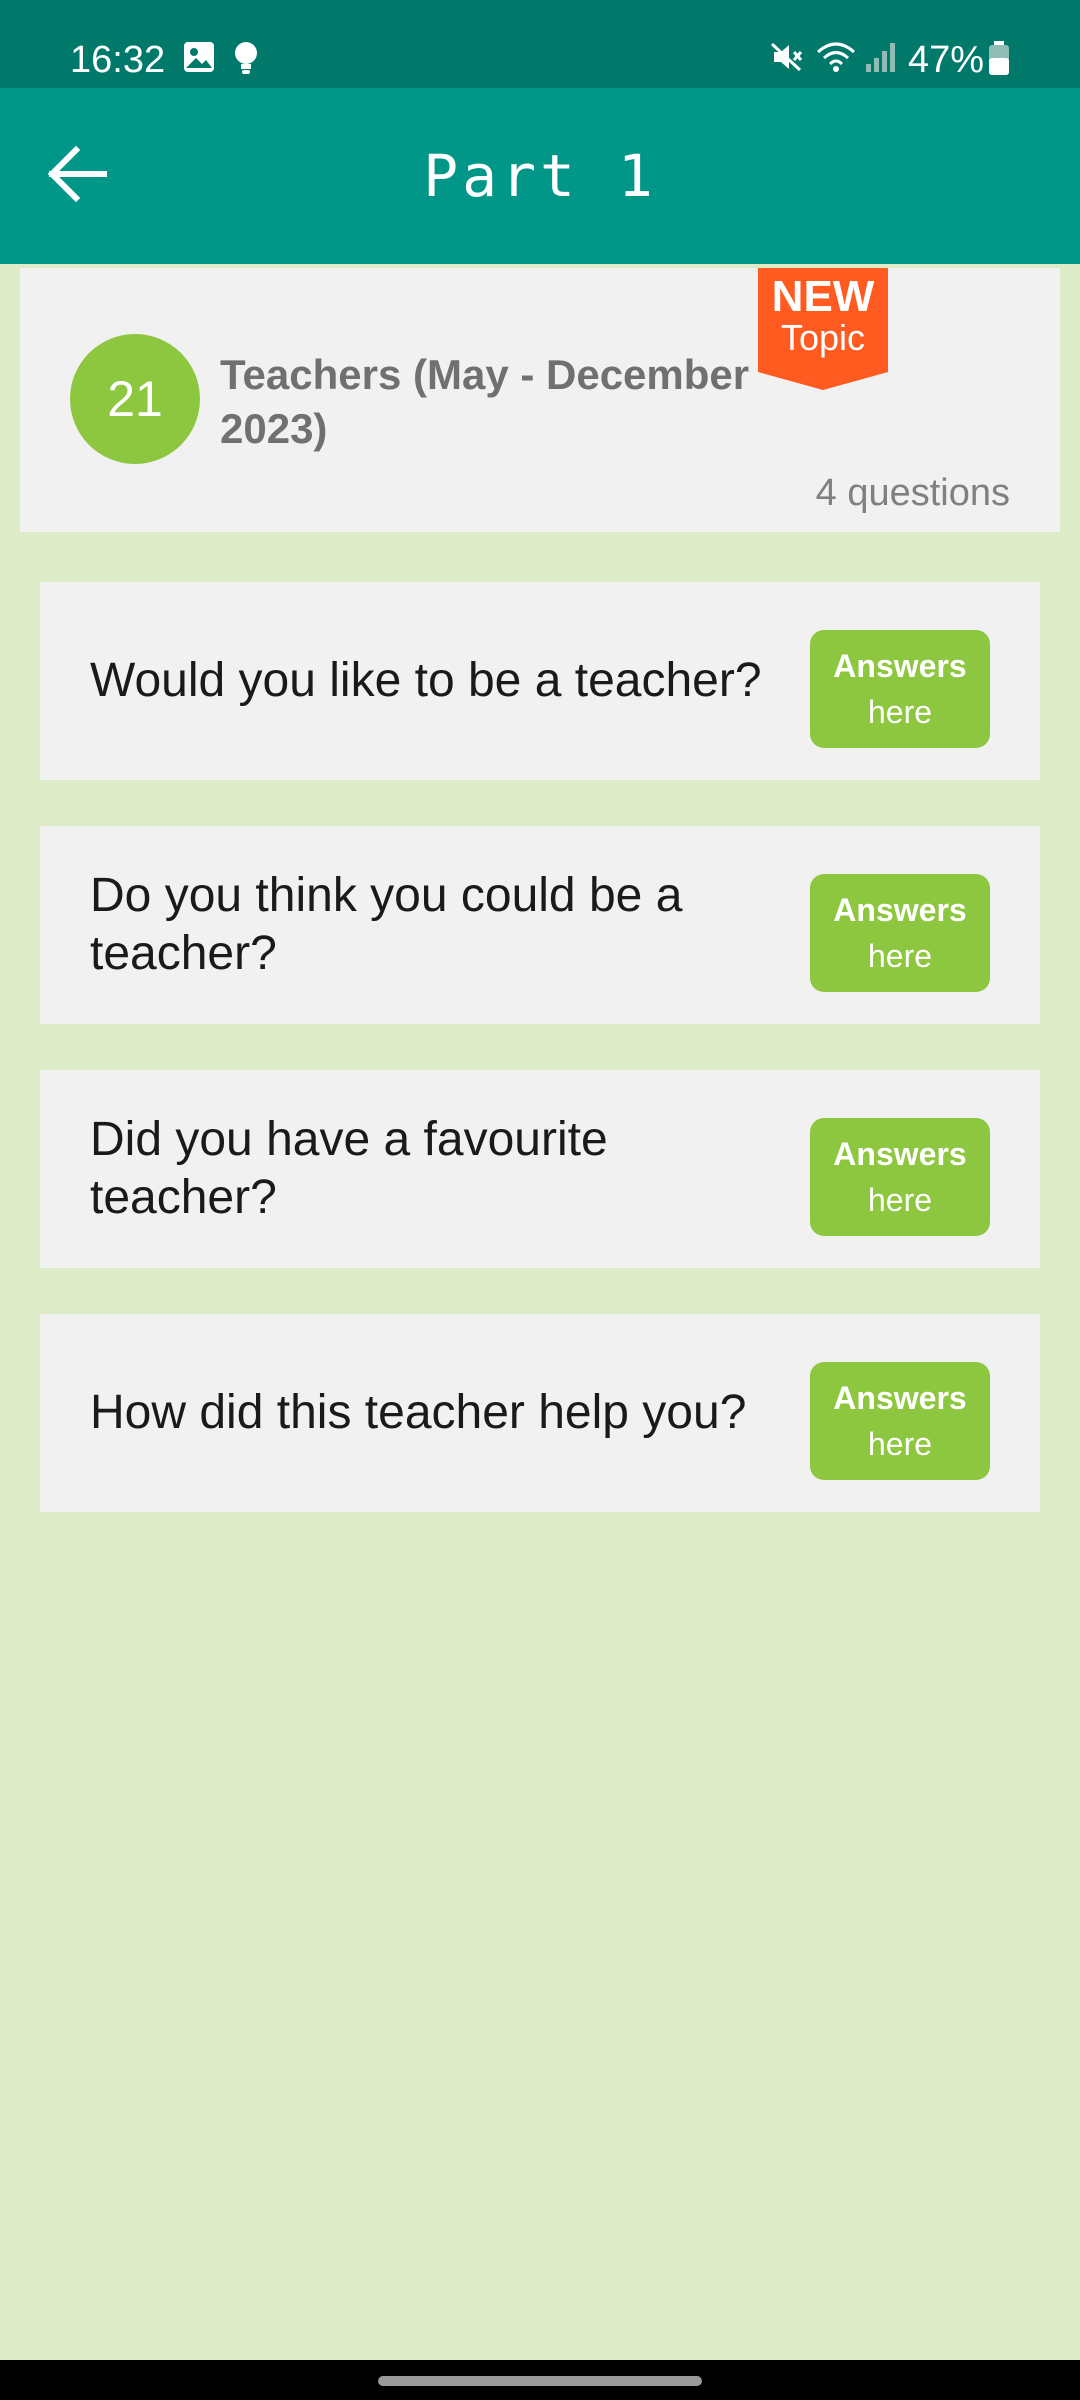  I want to click on signal-icon, so click(881, 59).